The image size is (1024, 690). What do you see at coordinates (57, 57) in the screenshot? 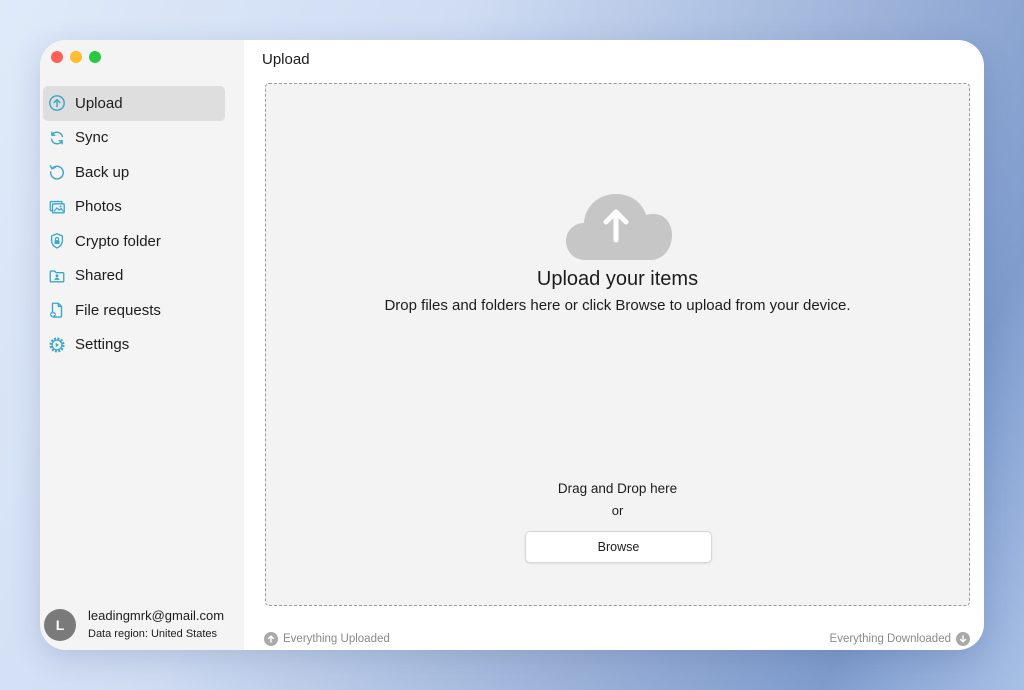
I see `close-window-button` at bounding box center [57, 57].